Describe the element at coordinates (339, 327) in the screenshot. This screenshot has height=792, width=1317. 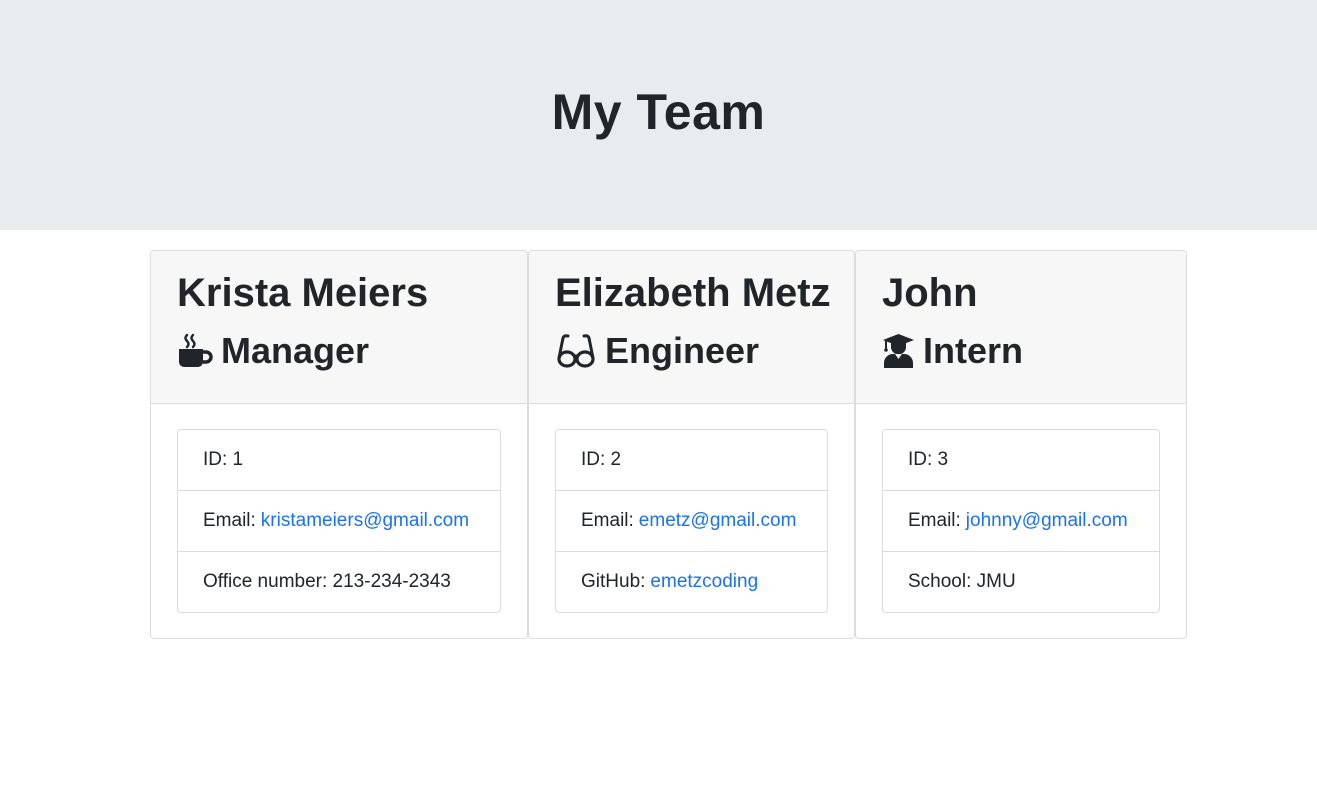
I see `card-header: Krista Meiers Manager` at that location.